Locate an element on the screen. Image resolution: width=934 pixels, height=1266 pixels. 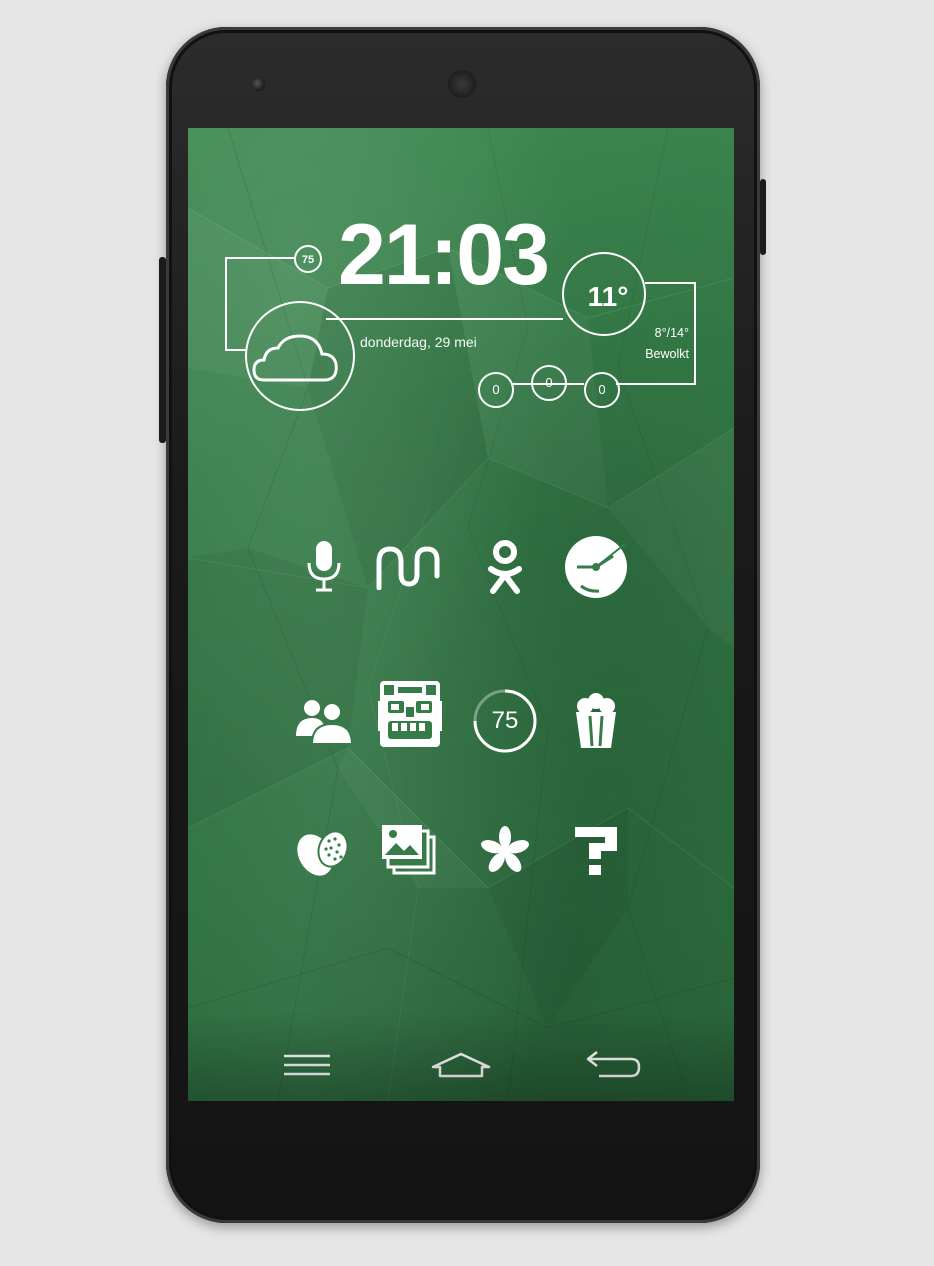
home-icon is located at coordinates (461, 1065).